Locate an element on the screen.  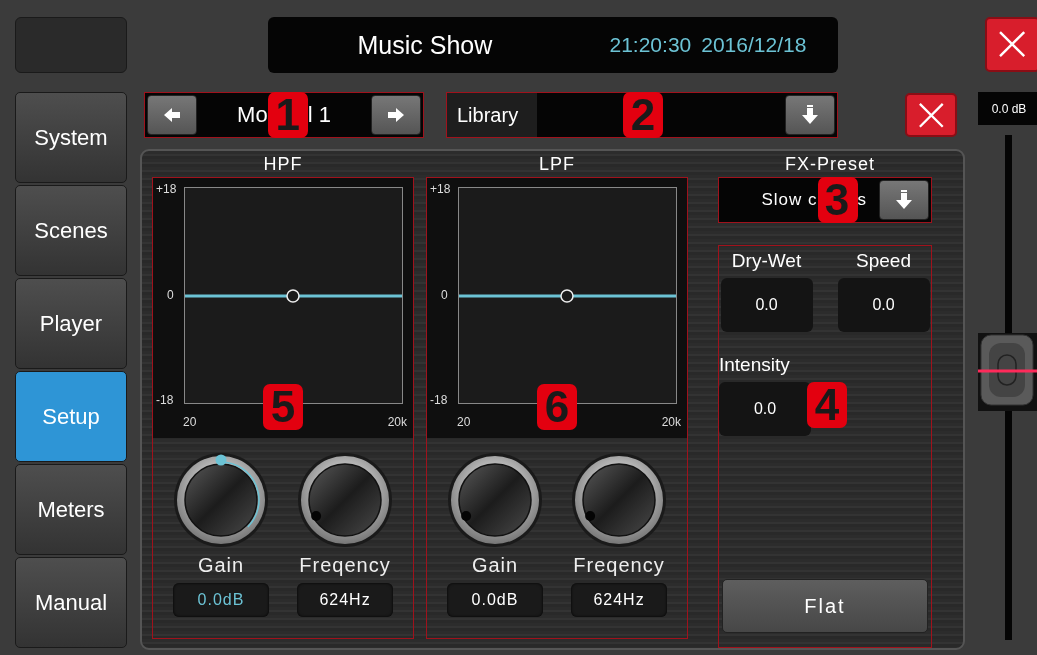
left-arrow-button is located at coordinates (172, 115).